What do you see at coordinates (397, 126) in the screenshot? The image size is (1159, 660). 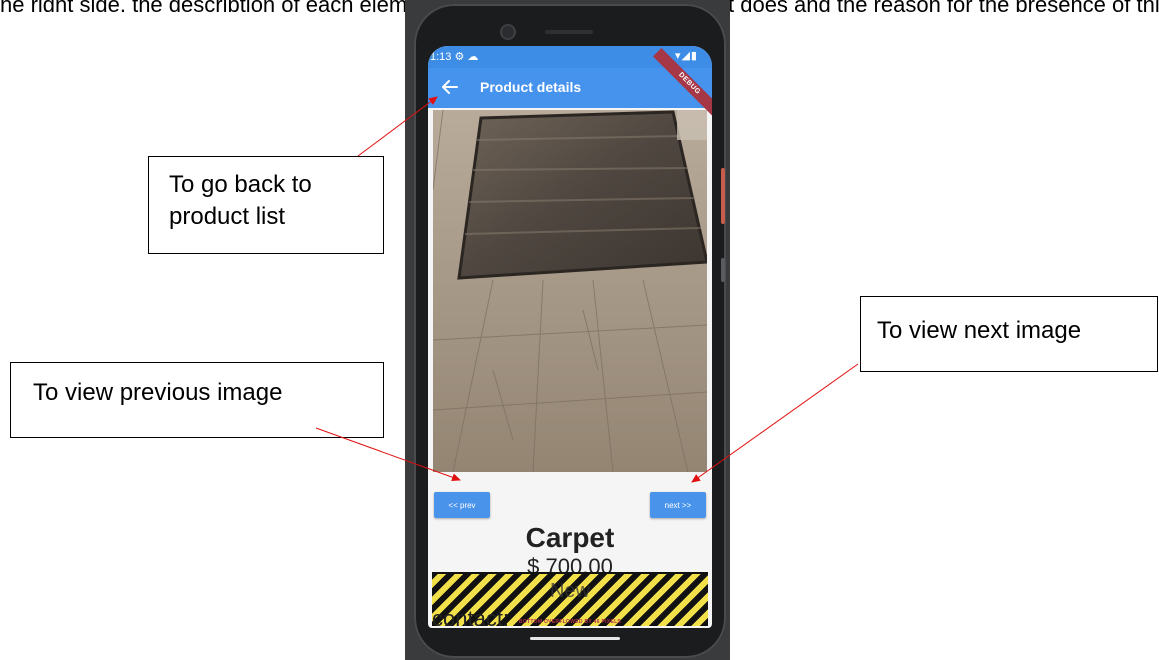 I see `arrow-to-back` at bounding box center [397, 126].